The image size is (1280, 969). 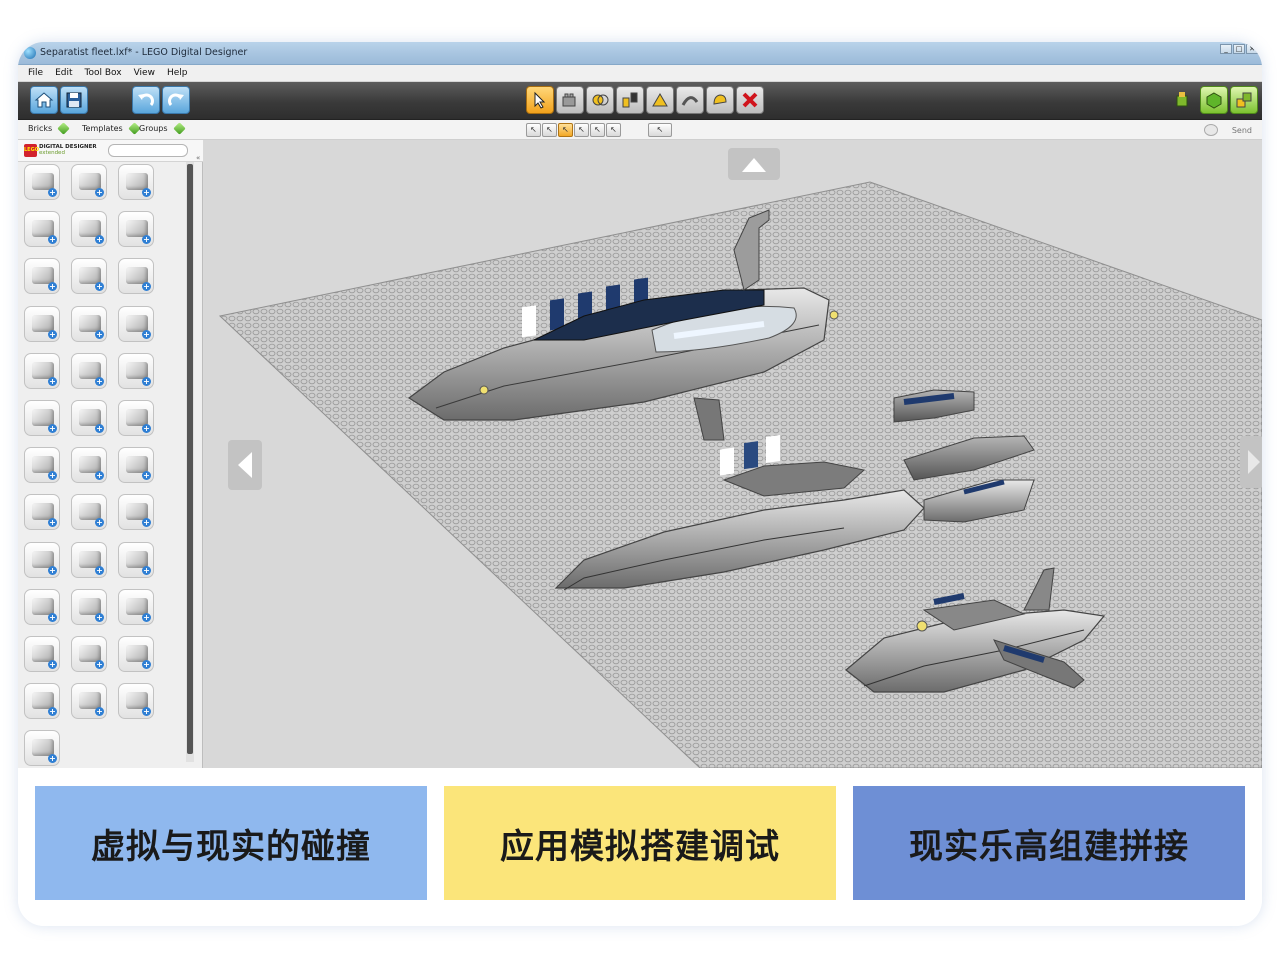 What do you see at coordinates (103, 73) in the screenshot?
I see `menu-toolbox: Tool Box` at bounding box center [103, 73].